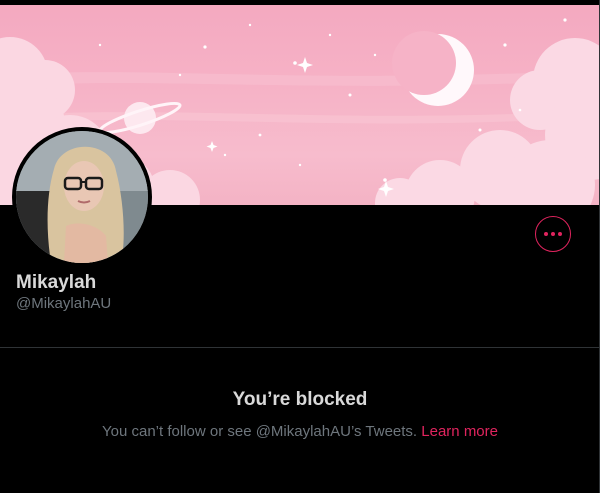  What do you see at coordinates (299, 347) in the screenshot?
I see `divider` at bounding box center [299, 347].